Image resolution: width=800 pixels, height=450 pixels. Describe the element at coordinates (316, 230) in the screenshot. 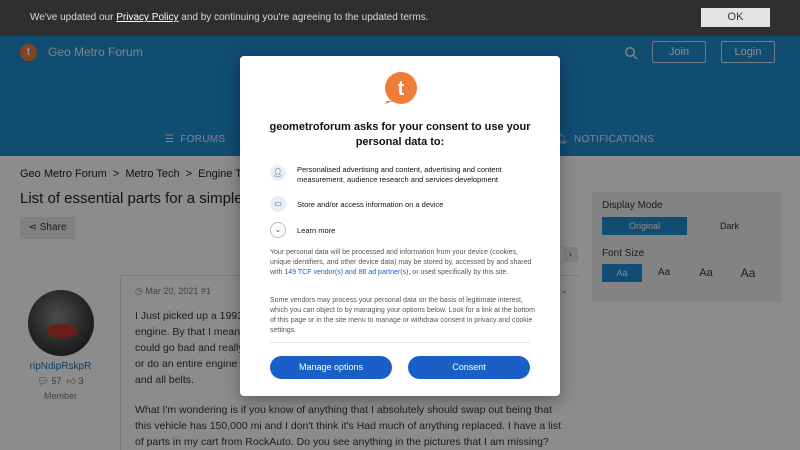

I see `learn-more-label: Learn more` at that location.